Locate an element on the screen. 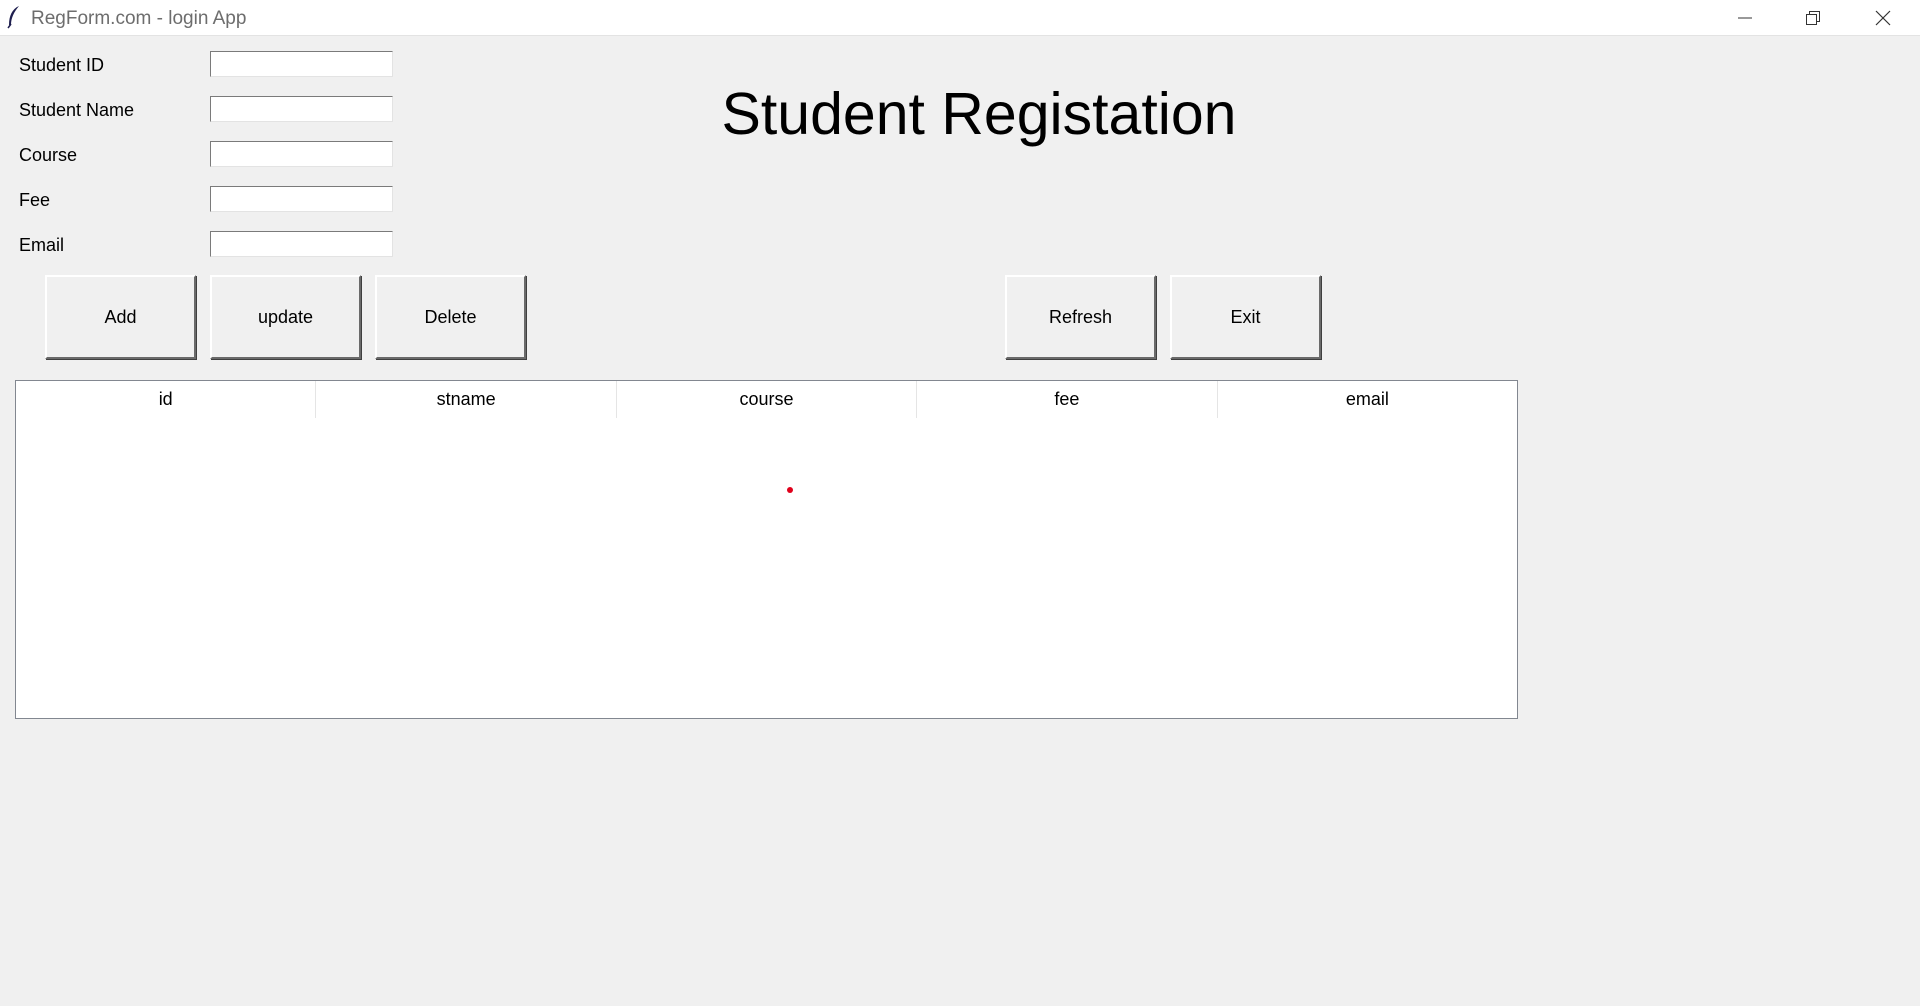 The width and height of the screenshot is (1920, 1006). student-id-input is located at coordinates (301, 64).